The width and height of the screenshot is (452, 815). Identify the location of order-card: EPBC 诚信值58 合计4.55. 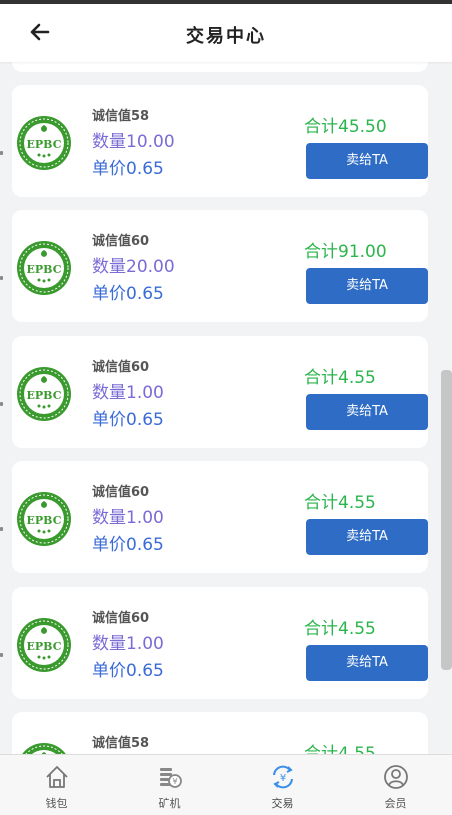
(220, 733).